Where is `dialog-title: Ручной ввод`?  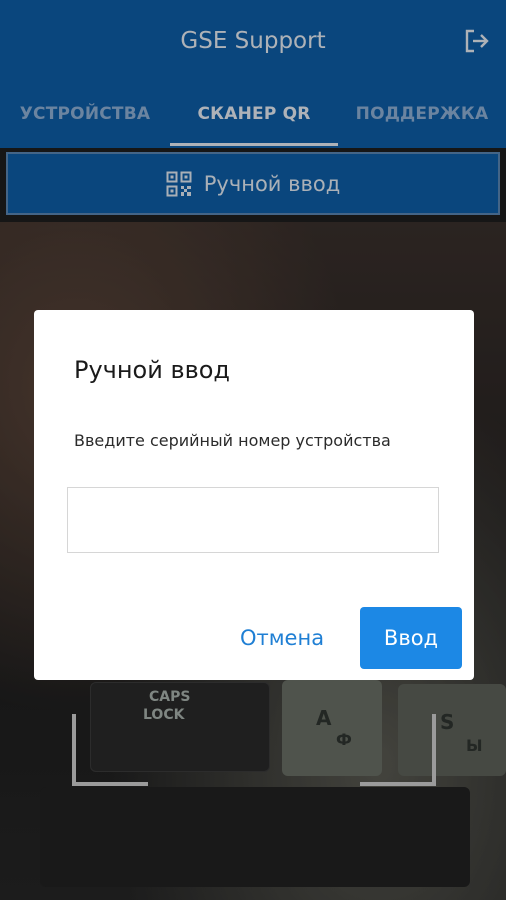
dialog-title: Ручной ввод is located at coordinates (152, 370).